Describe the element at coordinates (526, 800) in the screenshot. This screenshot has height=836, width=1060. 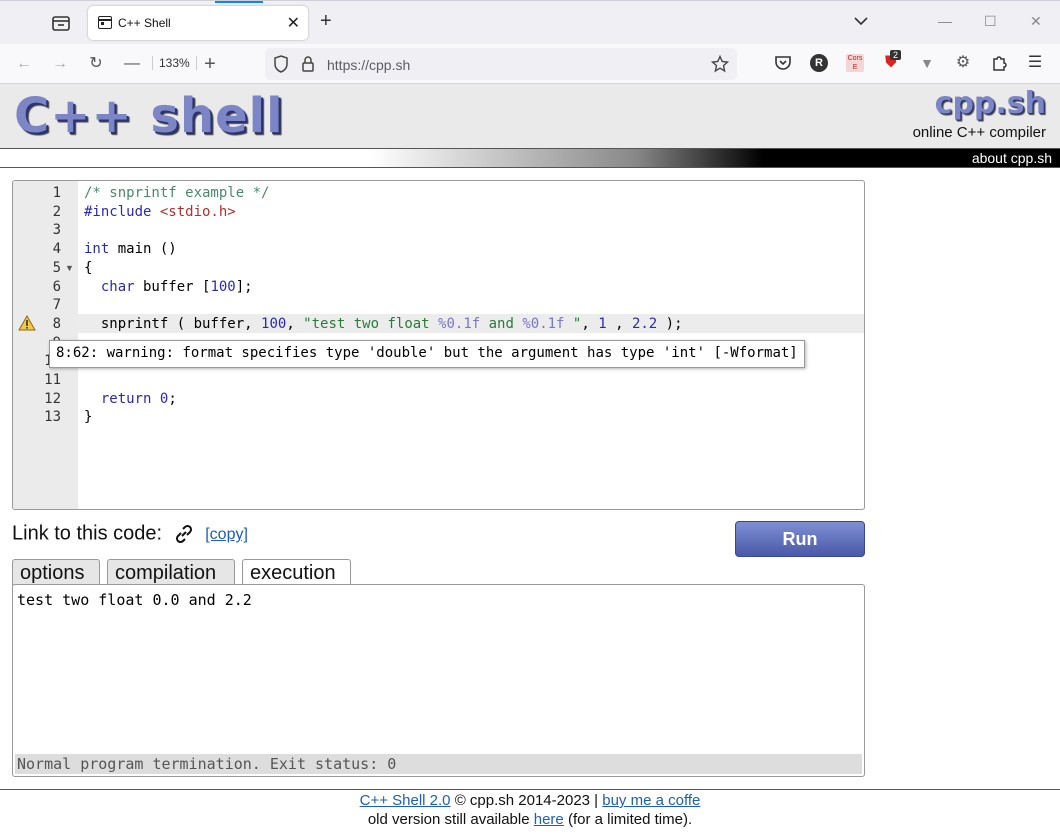
I see `copyright-text: © cpp.sh 2014-2023 |` at that location.